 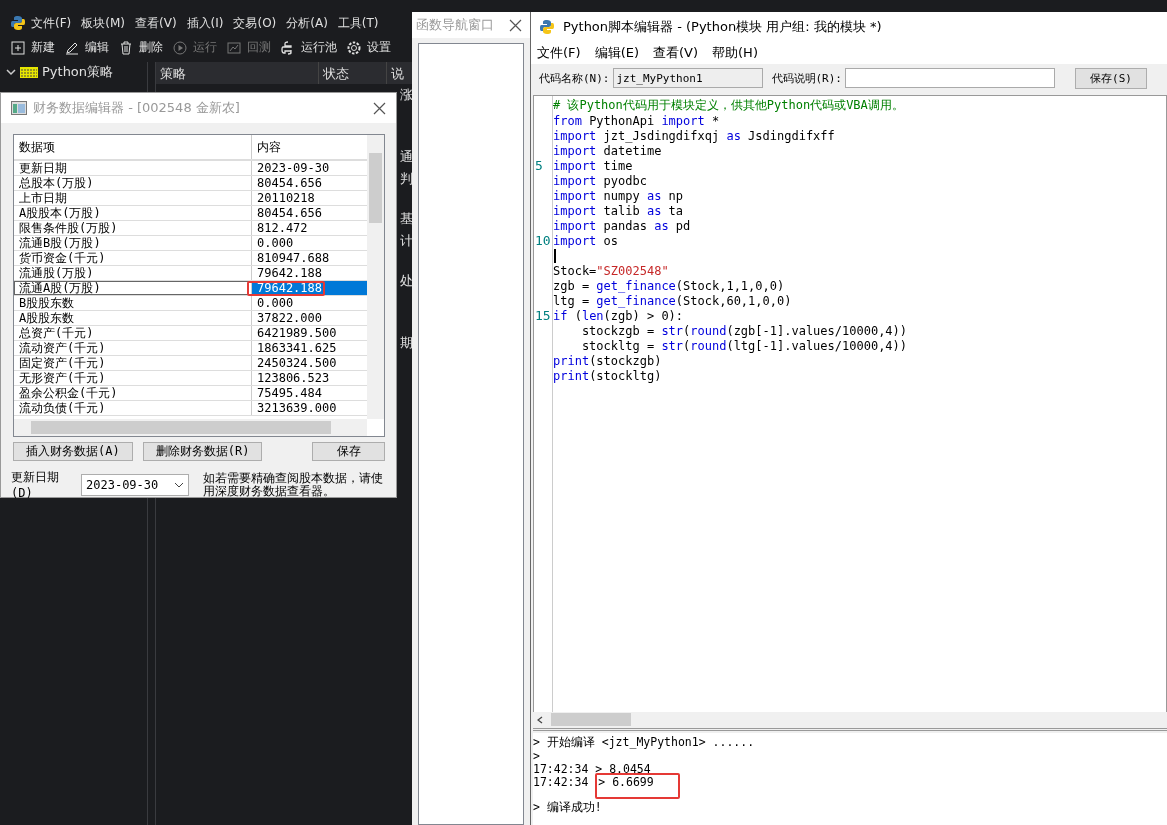 I want to click on folder-icon, so click(x=29, y=72).